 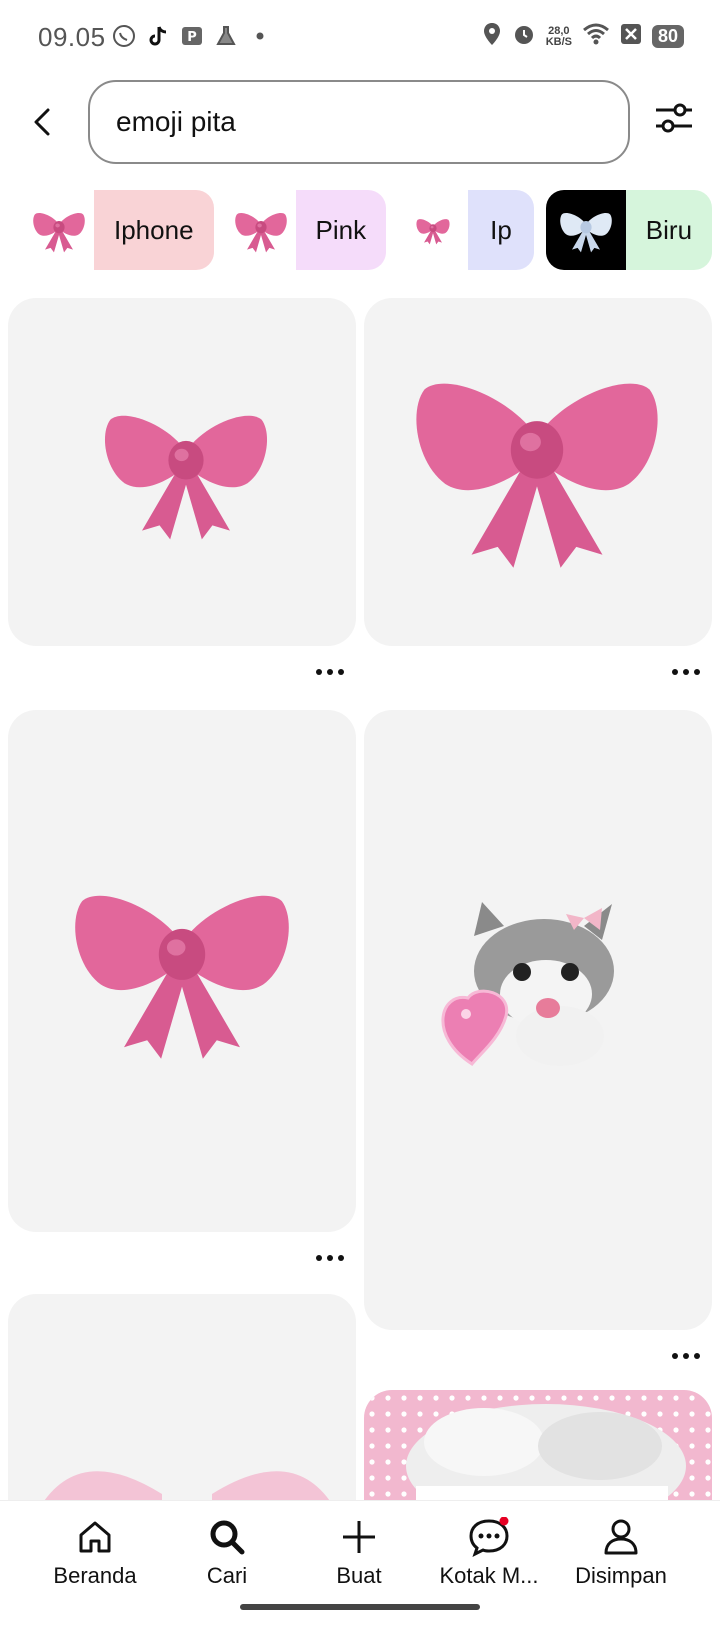 What do you see at coordinates (621, 1537) in the screenshot?
I see `profile-icon` at bounding box center [621, 1537].